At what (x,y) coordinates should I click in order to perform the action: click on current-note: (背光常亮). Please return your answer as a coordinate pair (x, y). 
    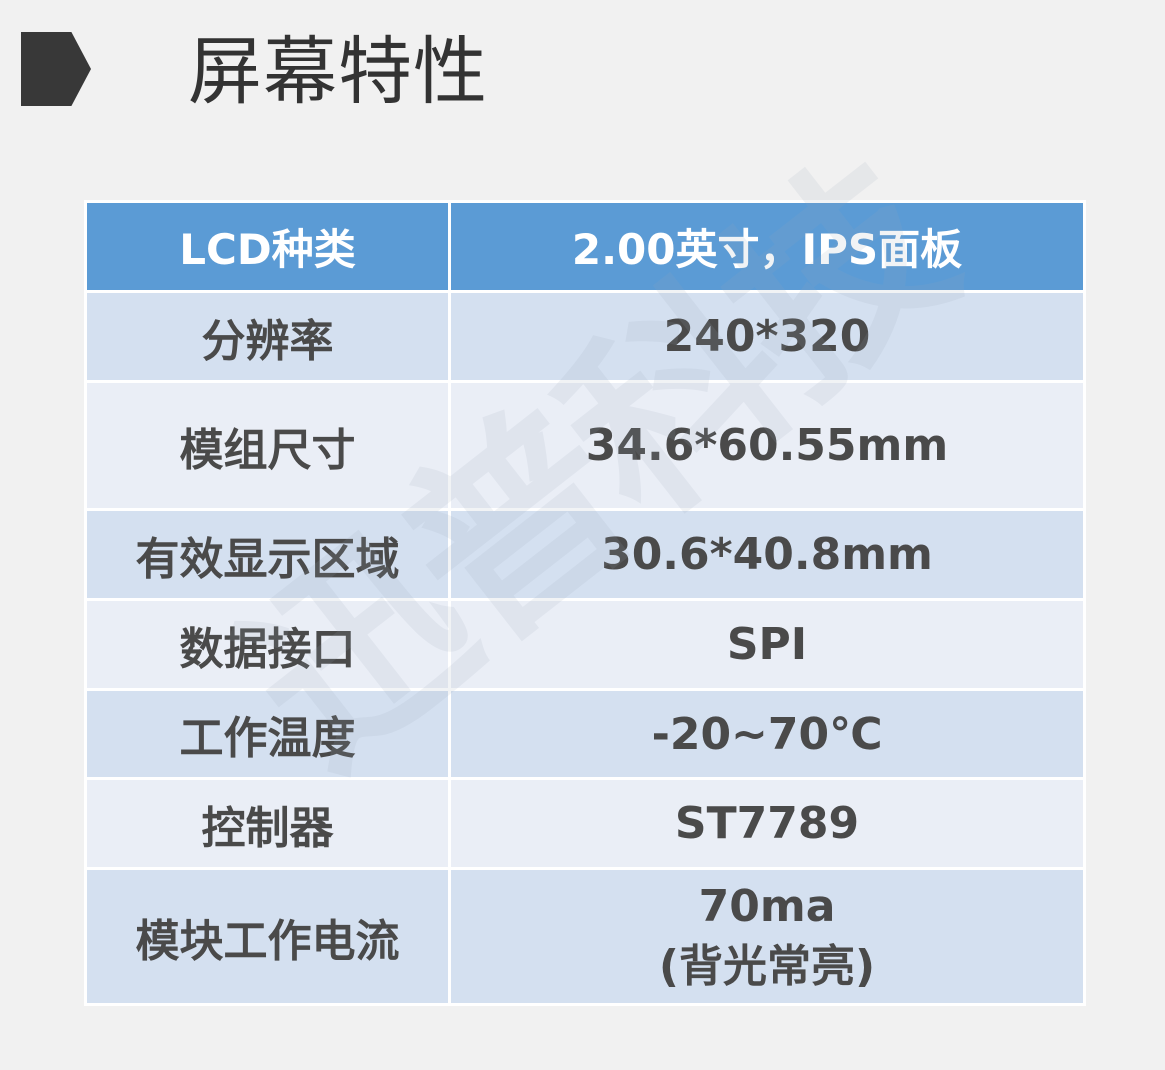
    Looking at the image, I should click on (767, 966).